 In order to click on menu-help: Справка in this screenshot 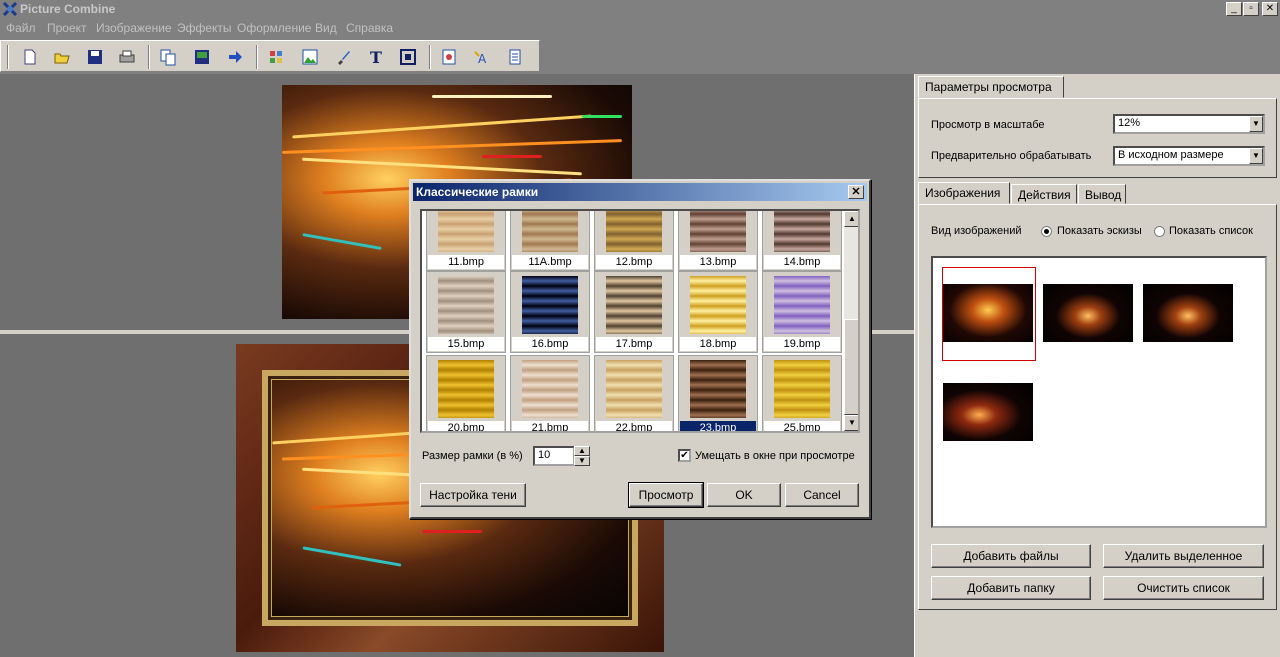, I will do `click(369, 28)`.